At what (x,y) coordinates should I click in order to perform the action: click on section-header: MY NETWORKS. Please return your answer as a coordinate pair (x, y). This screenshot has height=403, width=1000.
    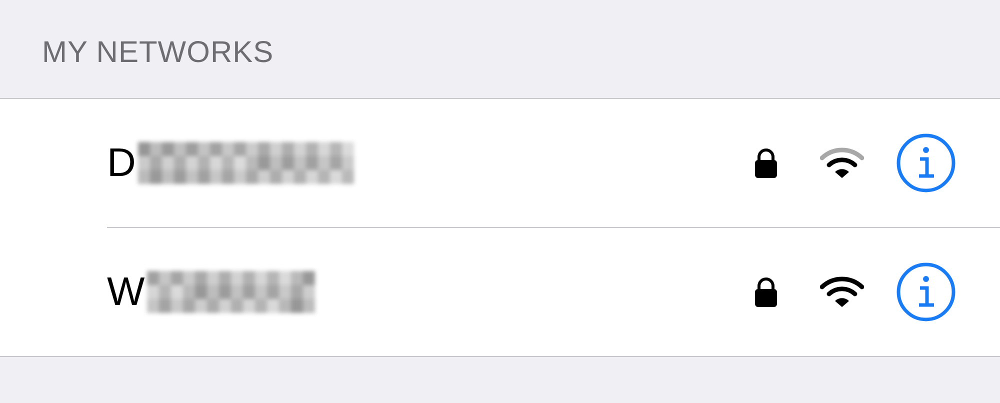
    Looking at the image, I should click on (158, 52).